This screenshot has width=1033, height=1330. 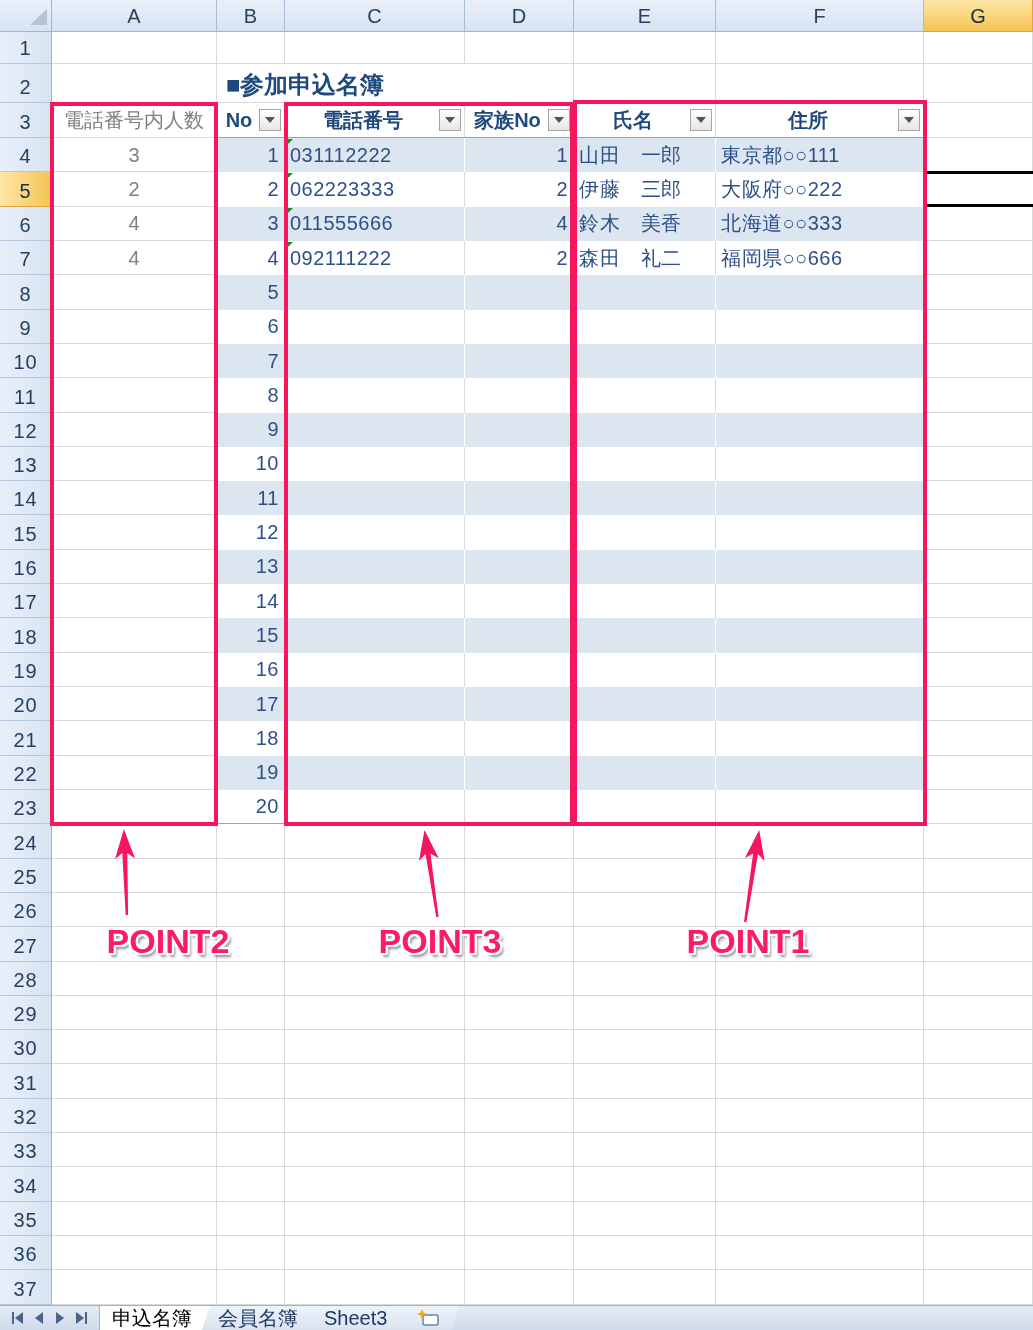 I want to click on row-header: 31, so click(x=26, y=1081).